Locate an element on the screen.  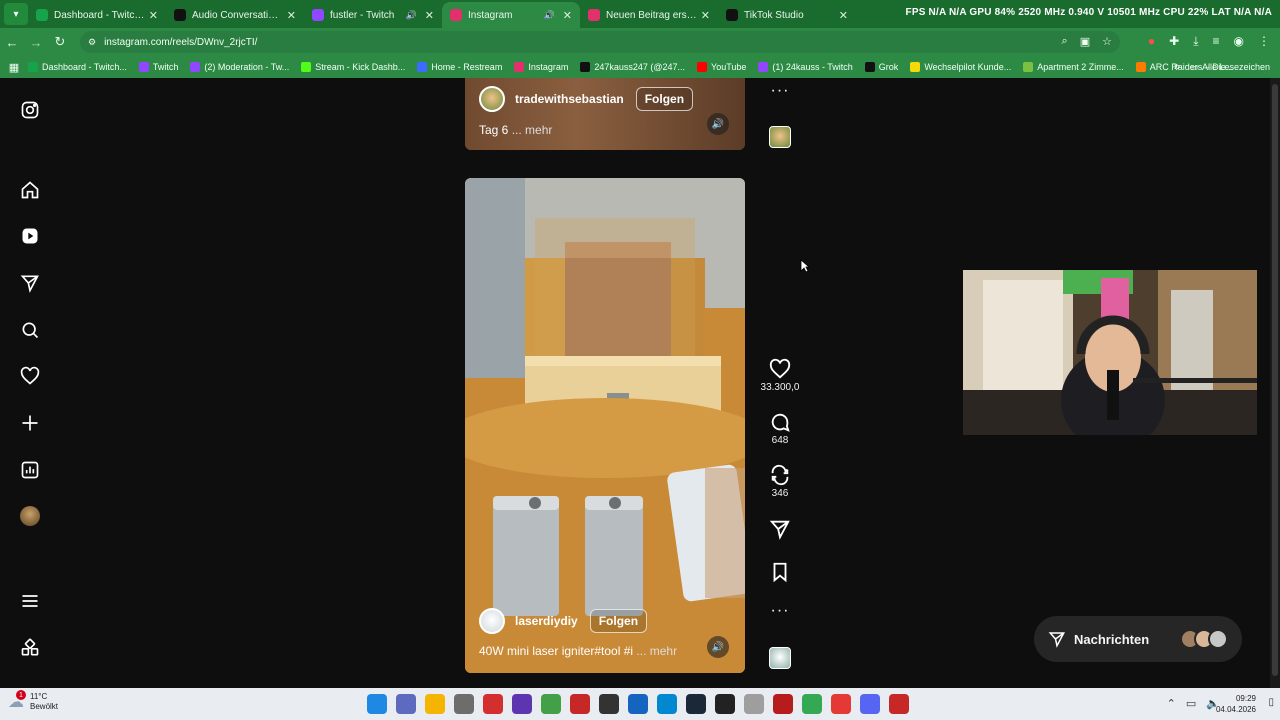
insights-chart-icon is located at coordinates (30, 470).